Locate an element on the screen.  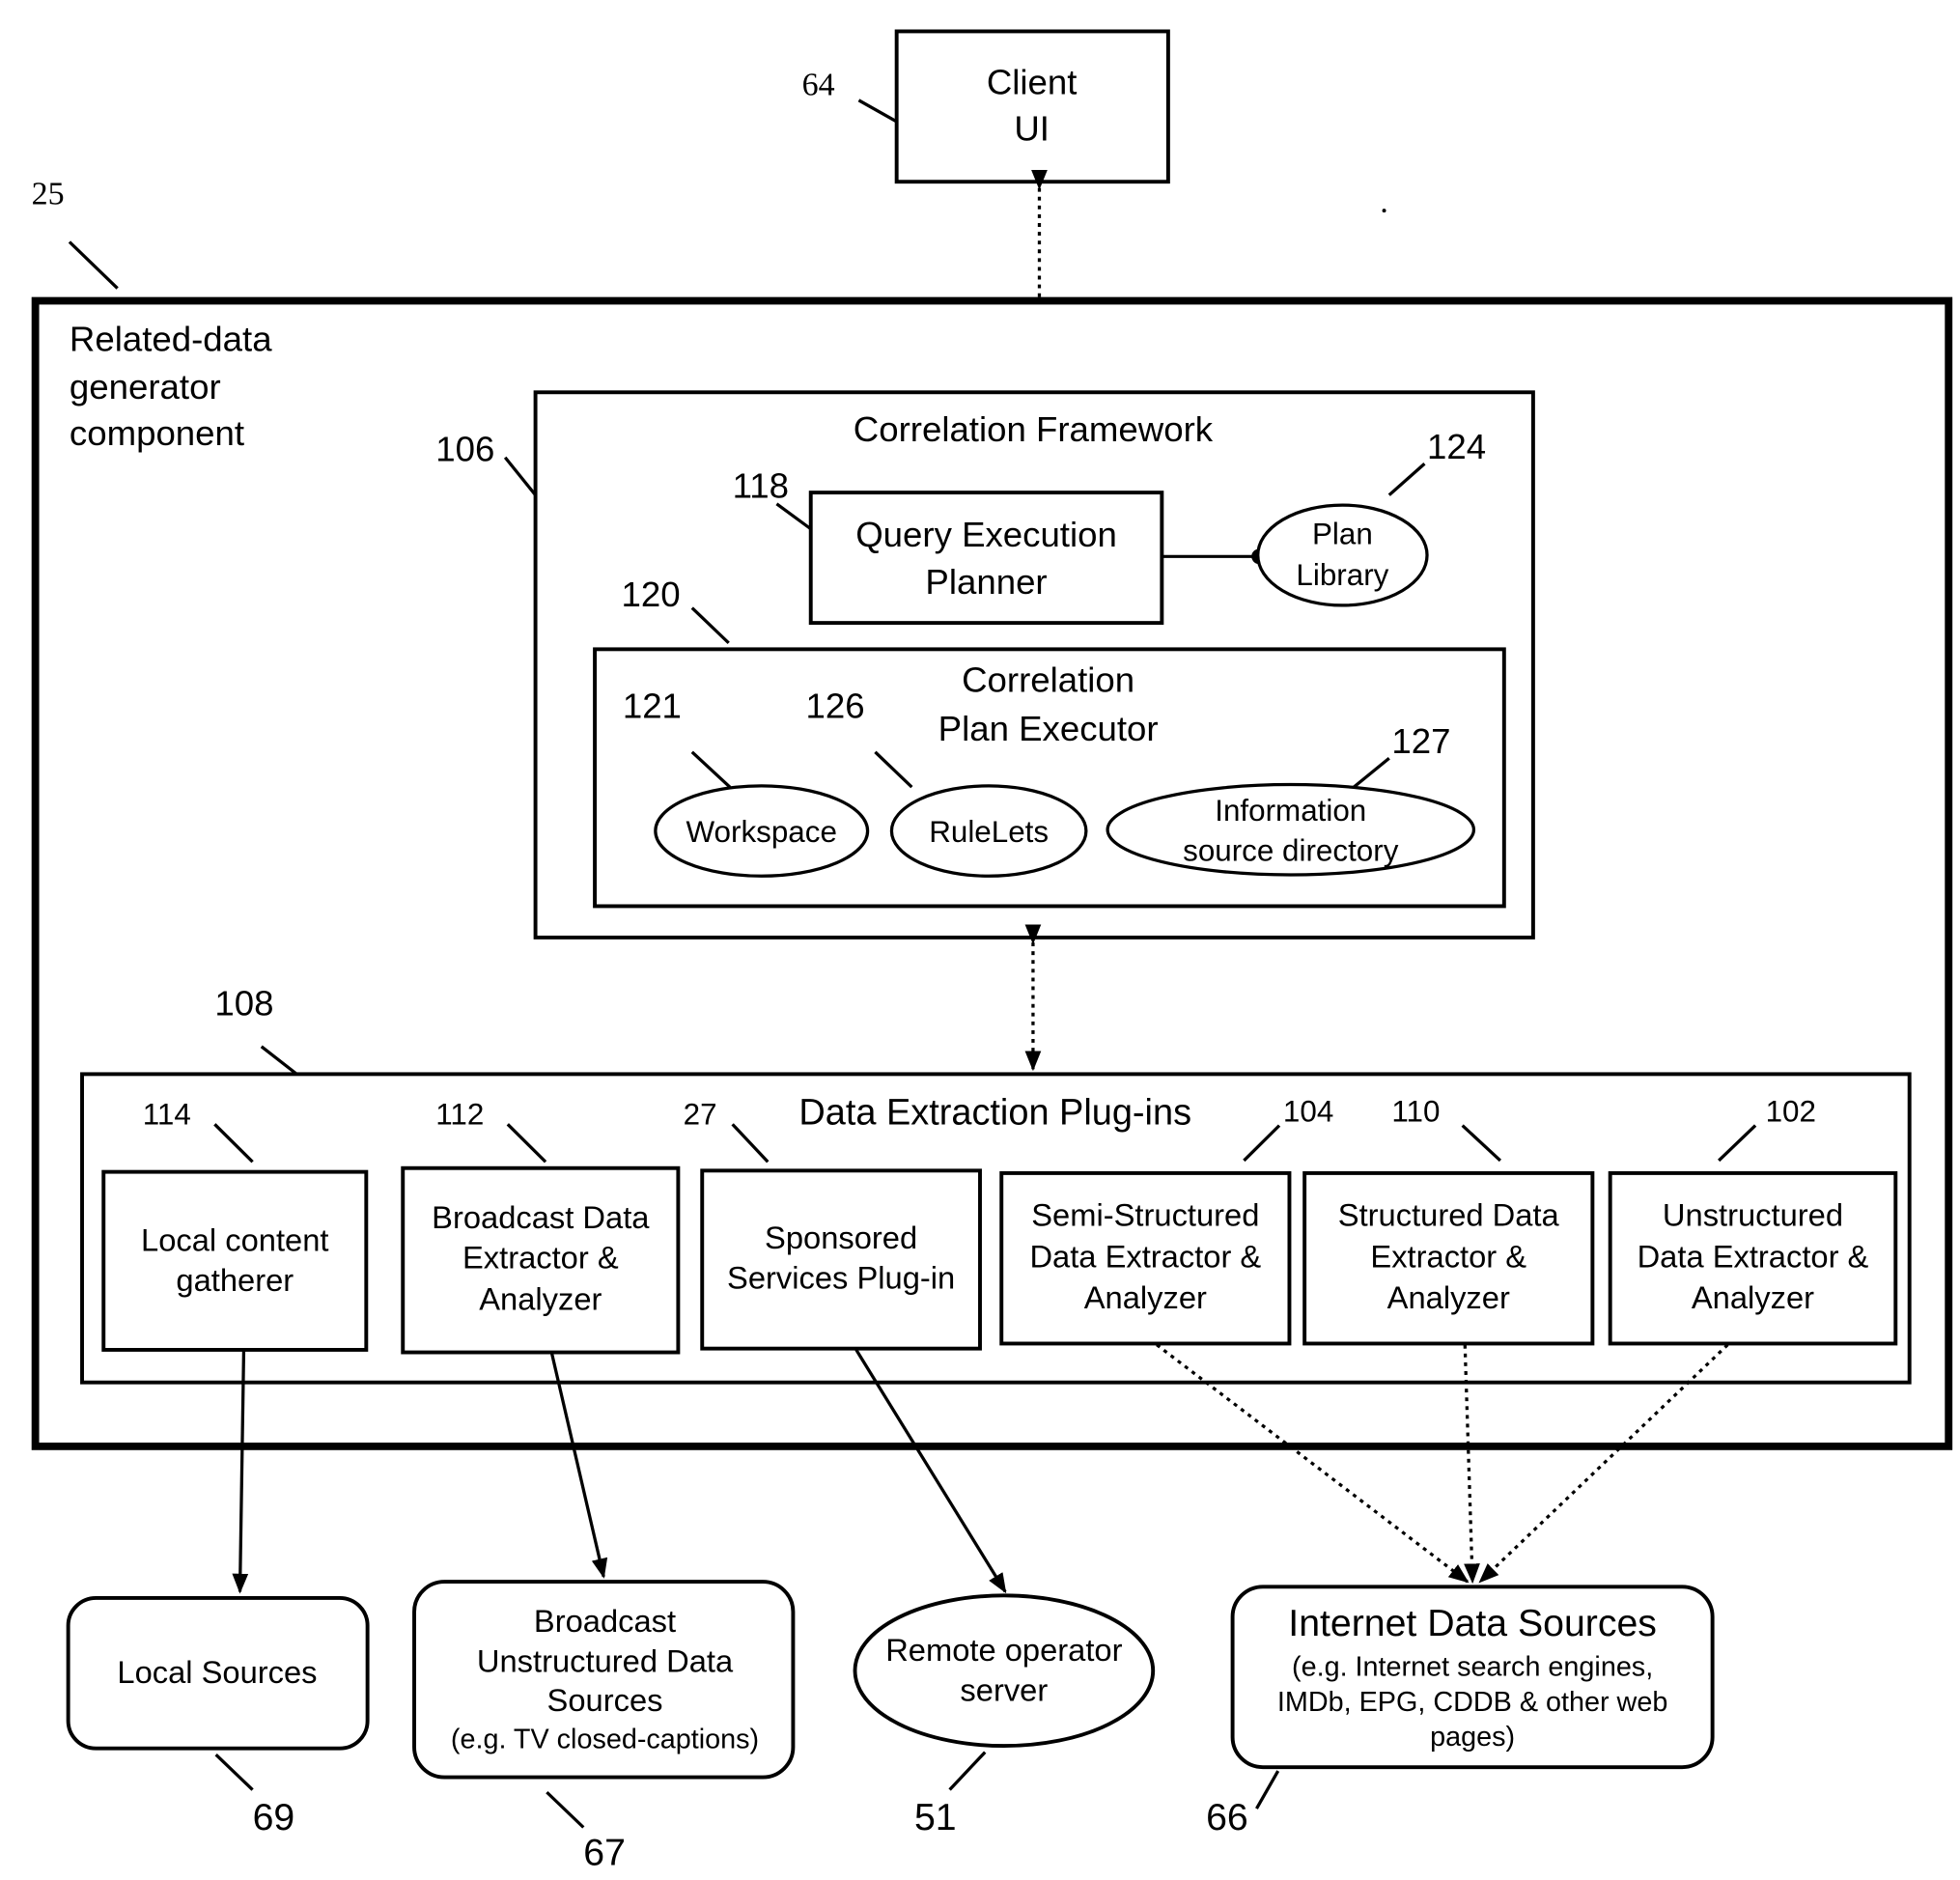
ref-112: 112 is located at coordinates (460, 1114).